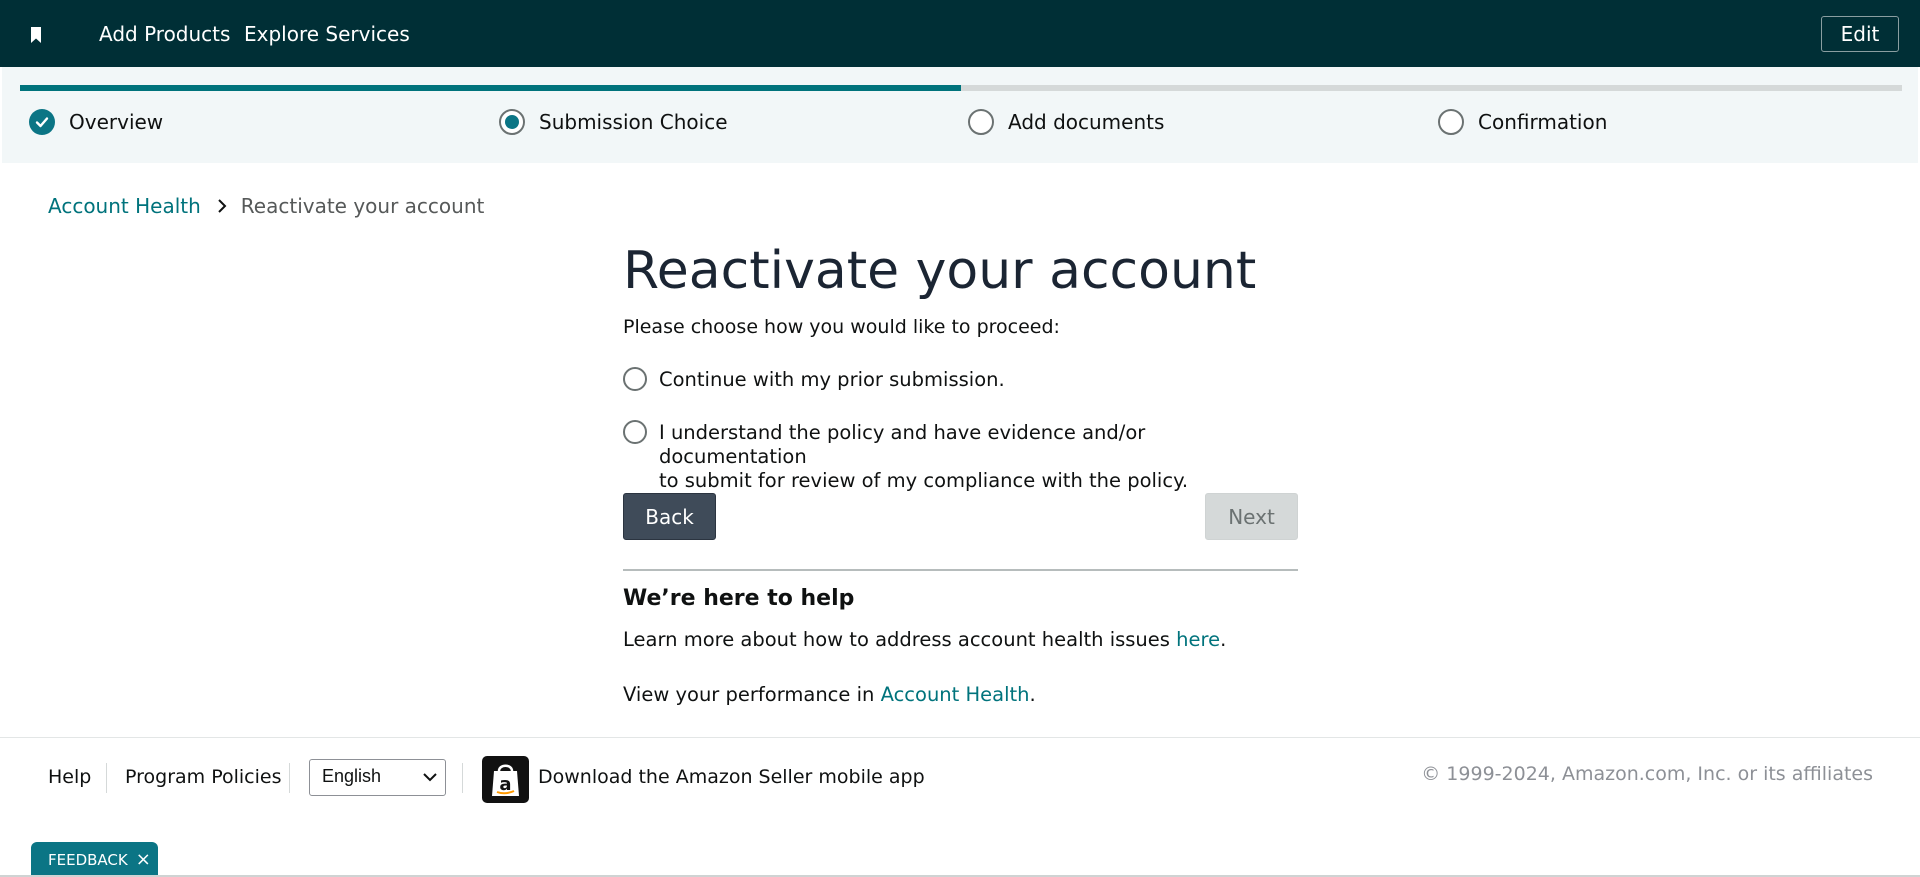 The height and width of the screenshot is (877, 1920). I want to click on step-confirmation: Confirmation, so click(1522, 122).